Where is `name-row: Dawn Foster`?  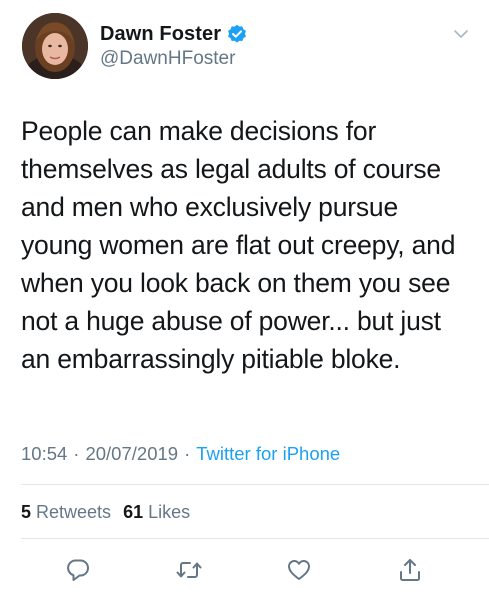 name-row: Dawn Foster is located at coordinates (173, 34).